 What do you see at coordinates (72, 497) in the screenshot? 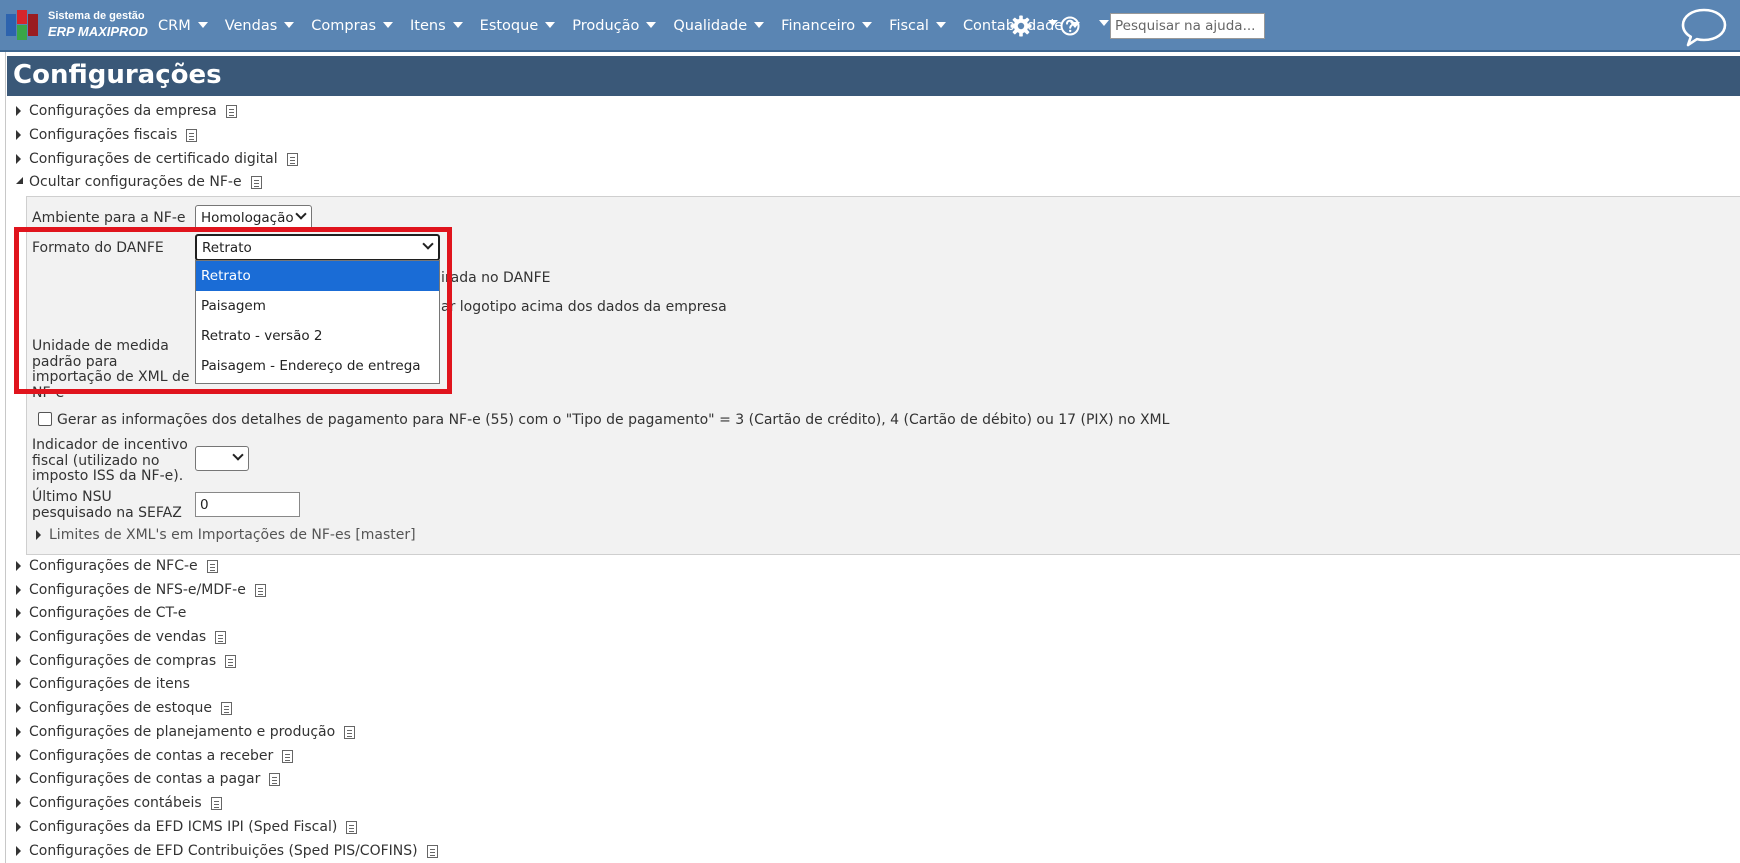
I see `nsu-label-line: Último NSU` at bounding box center [72, 497].